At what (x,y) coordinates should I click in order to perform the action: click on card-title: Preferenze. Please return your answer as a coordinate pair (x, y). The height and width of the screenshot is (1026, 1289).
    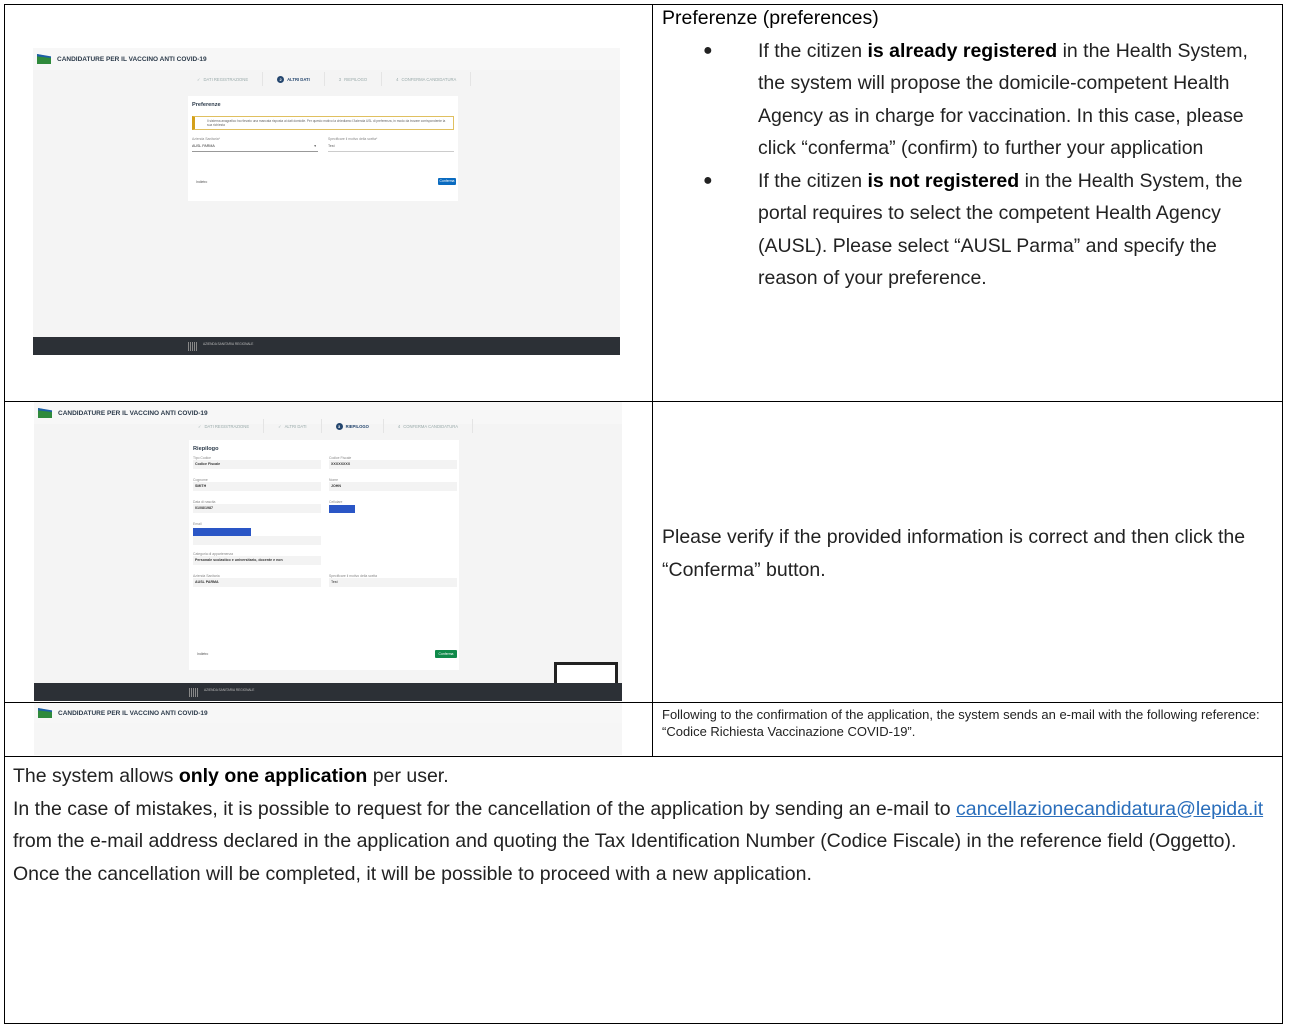
    Looking at the image, I should click on (206, 105).